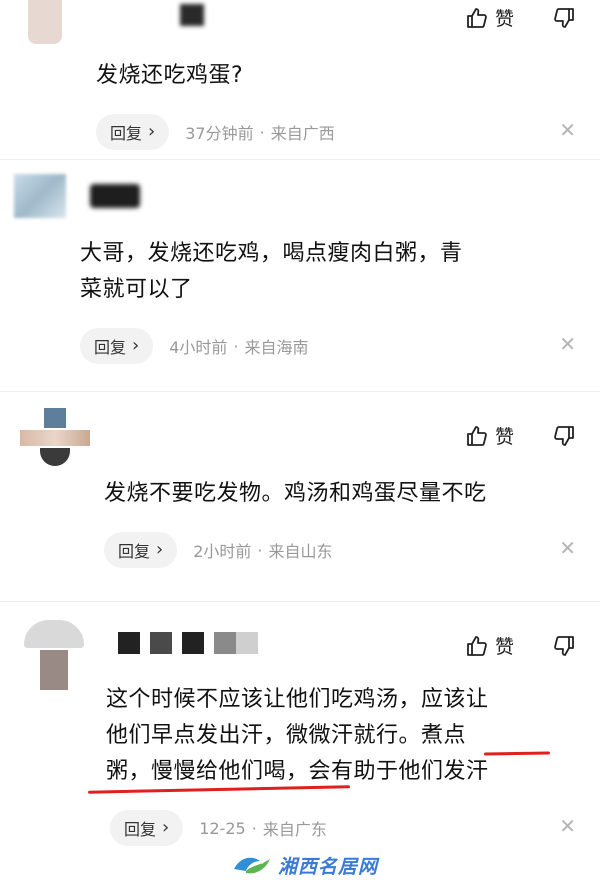 This screenshot has width=600, height=887. I want to click on comment-text-line: 他们早点发出汗，微微汗就行。煮点, so click(286, 735).